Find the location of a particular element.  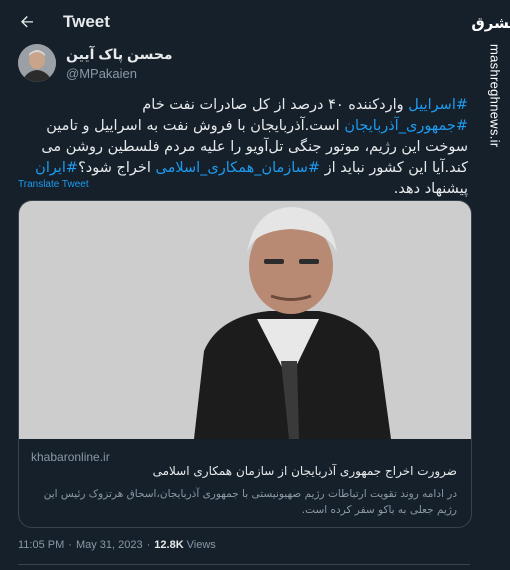

translate-tweet-link: Translate Tweet is located at coordinates (53, 184).